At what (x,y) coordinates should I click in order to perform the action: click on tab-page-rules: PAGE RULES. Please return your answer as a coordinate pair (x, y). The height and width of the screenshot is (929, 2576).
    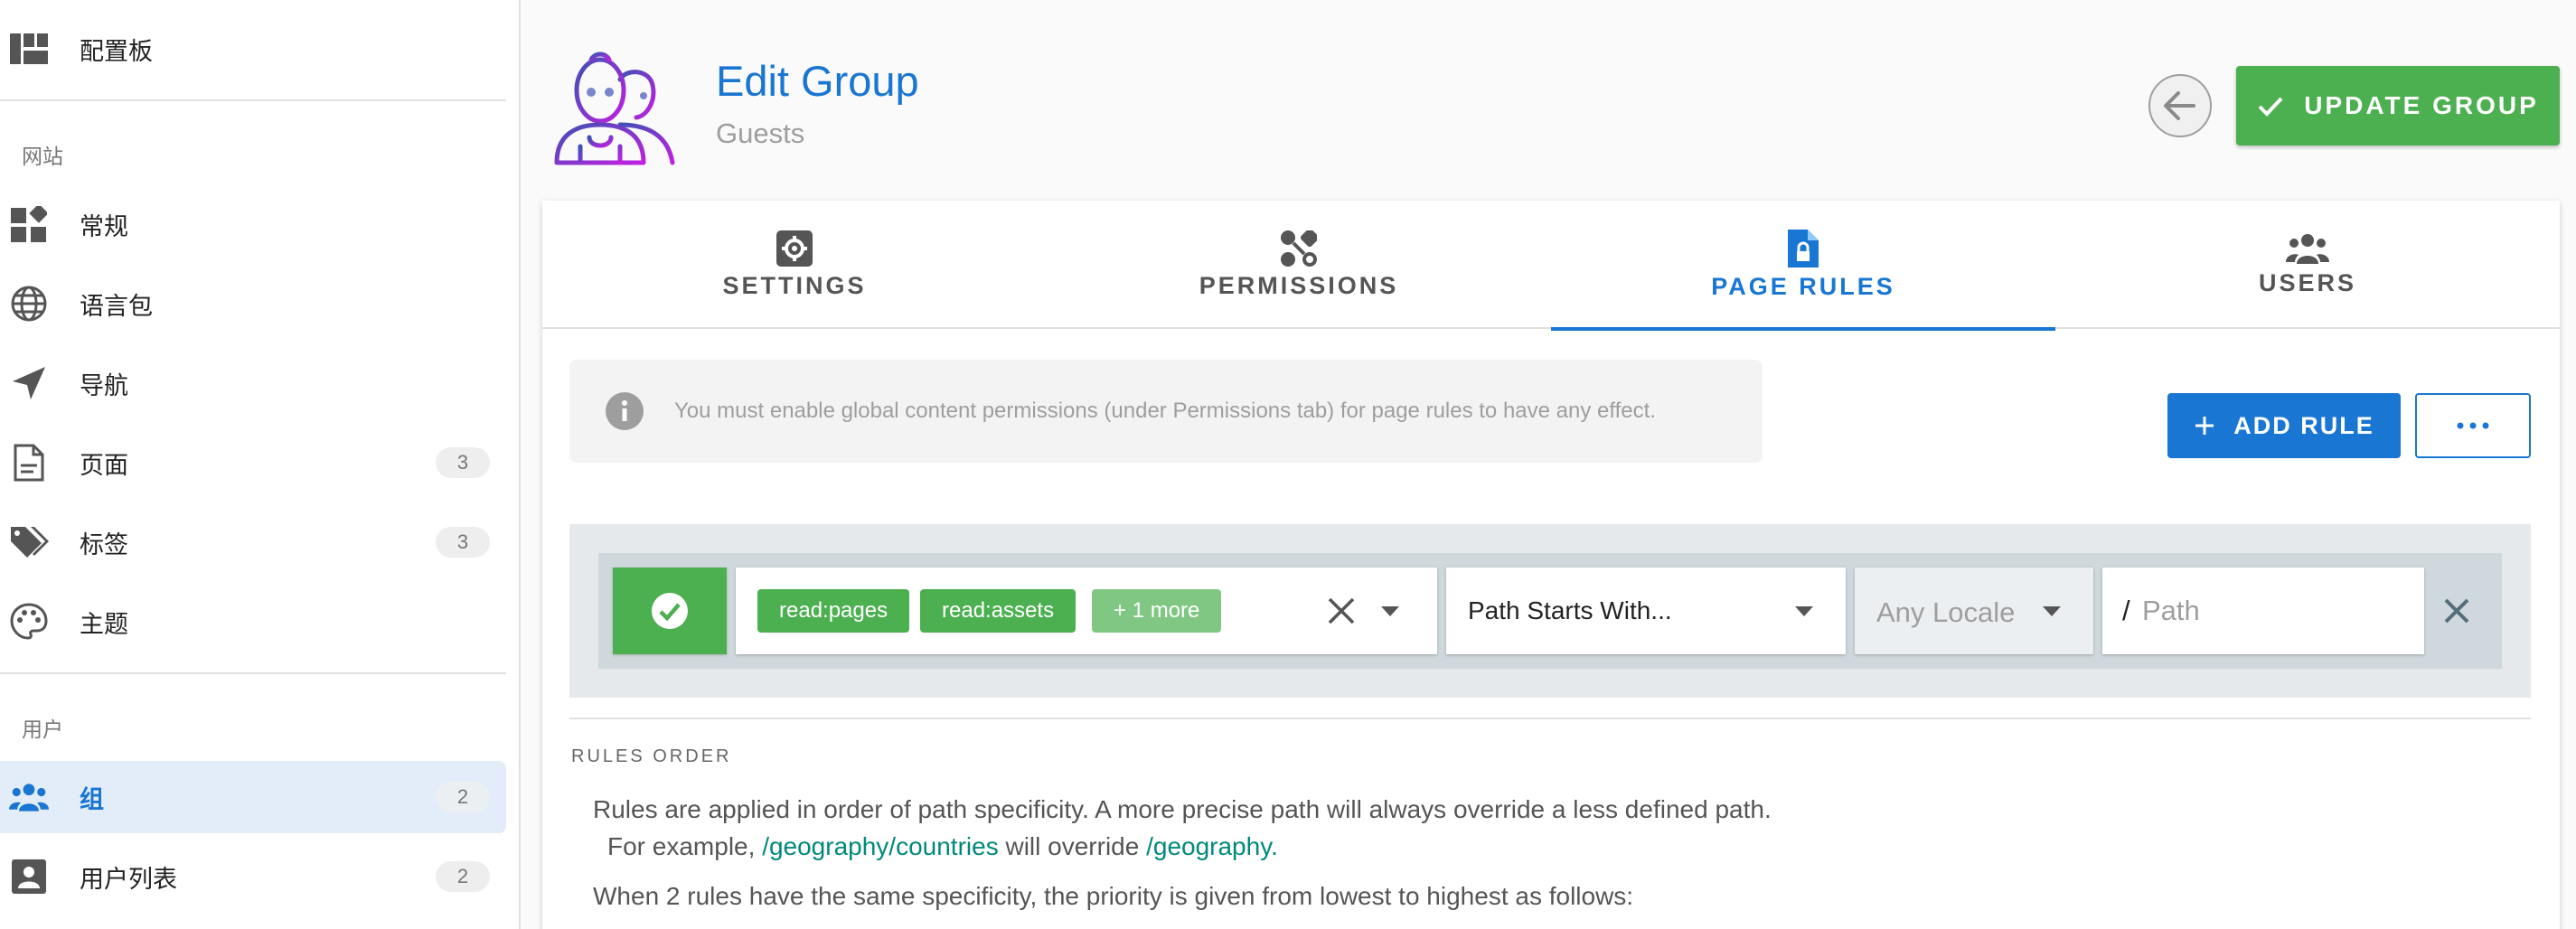
    Looking at the image, I should click on (1803, 266).